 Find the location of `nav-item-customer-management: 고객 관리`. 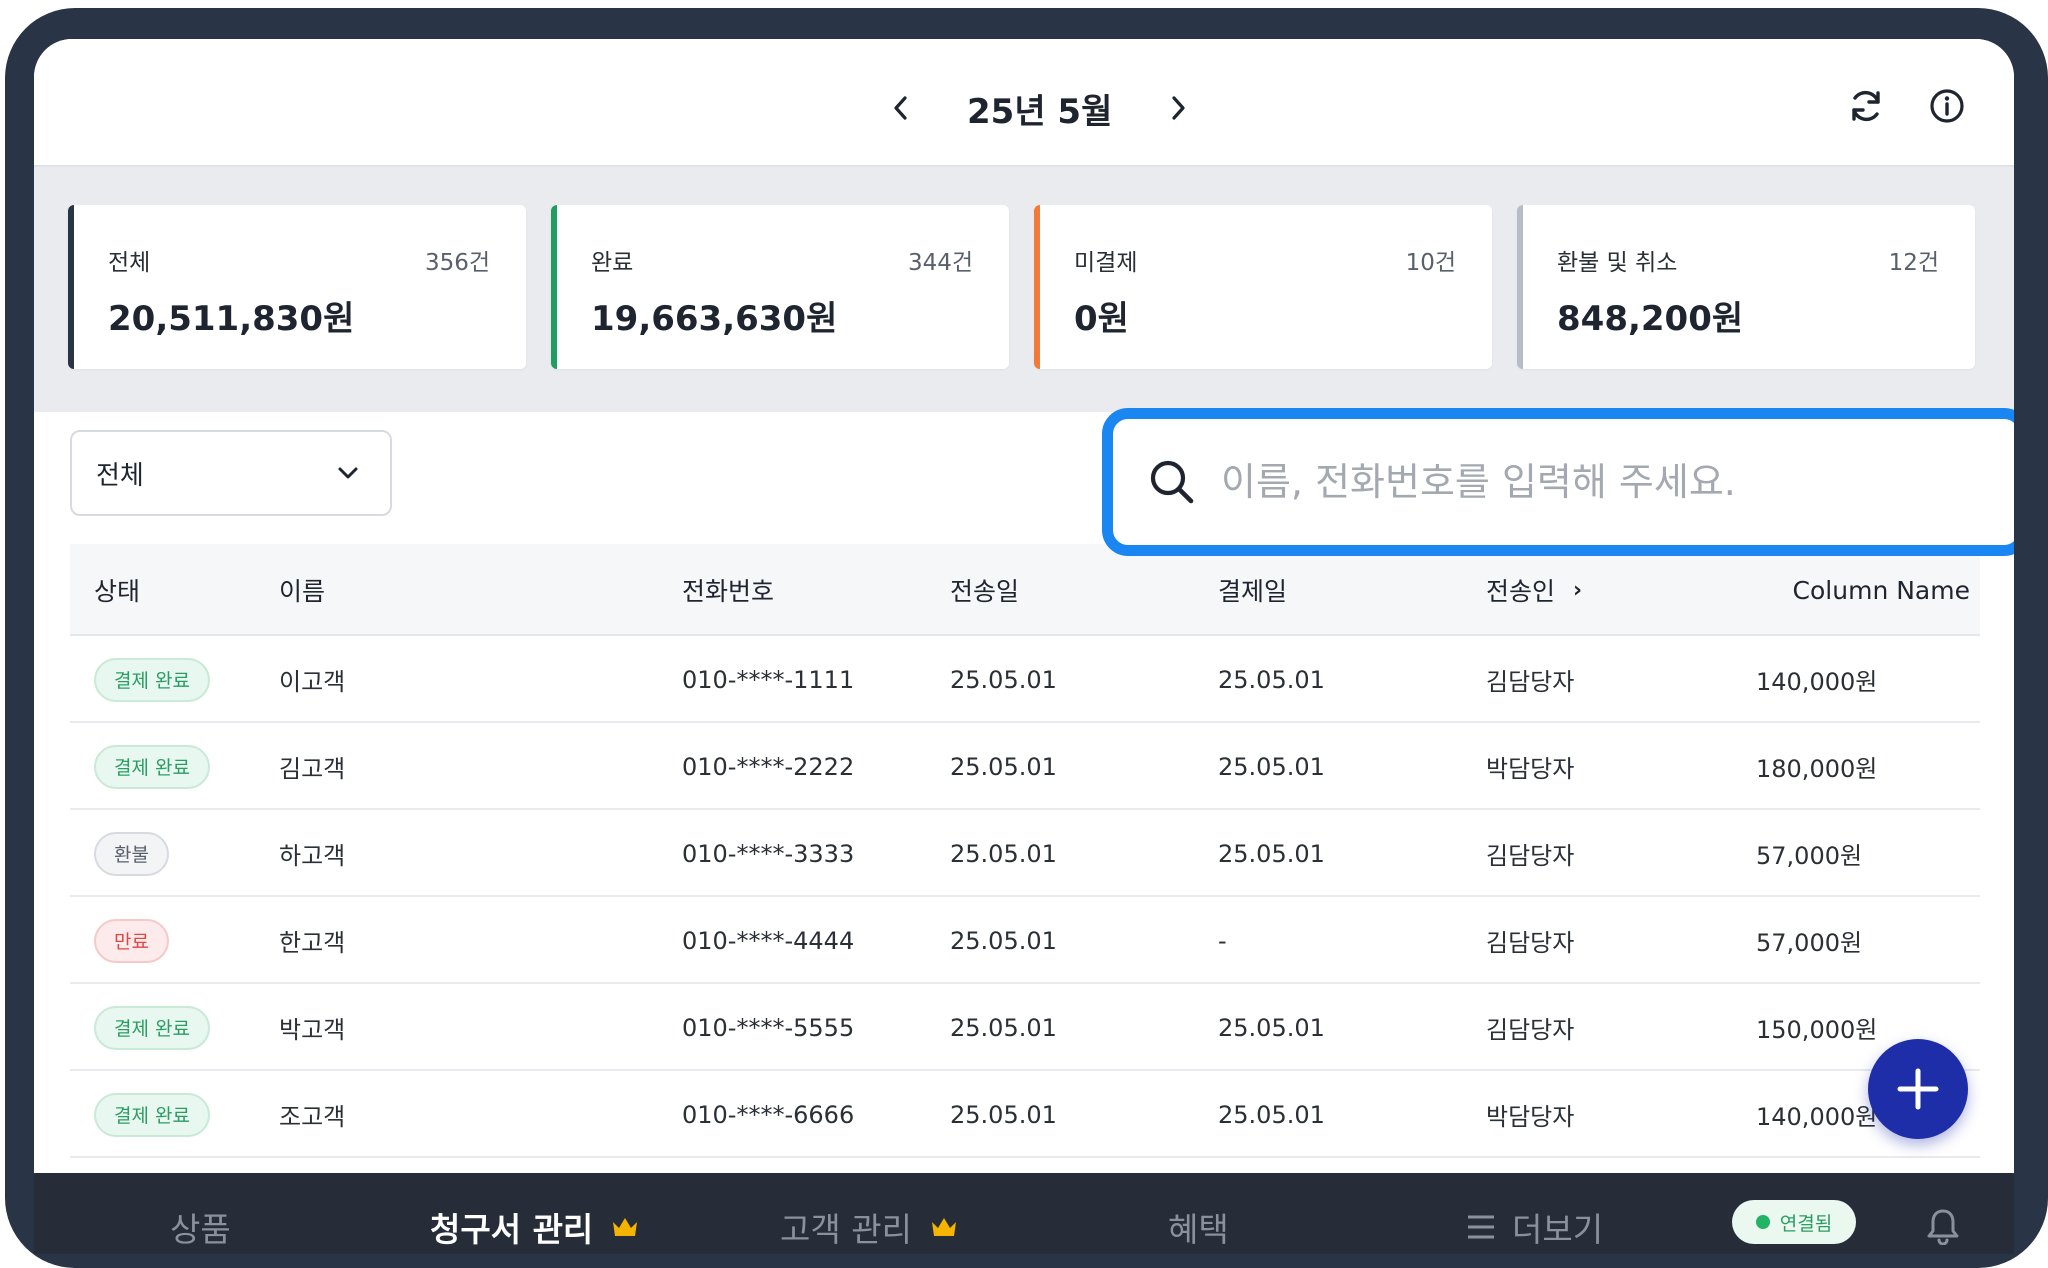

nav-item-customer-management: 고객 관리 is located at coordinates (869, 1227).